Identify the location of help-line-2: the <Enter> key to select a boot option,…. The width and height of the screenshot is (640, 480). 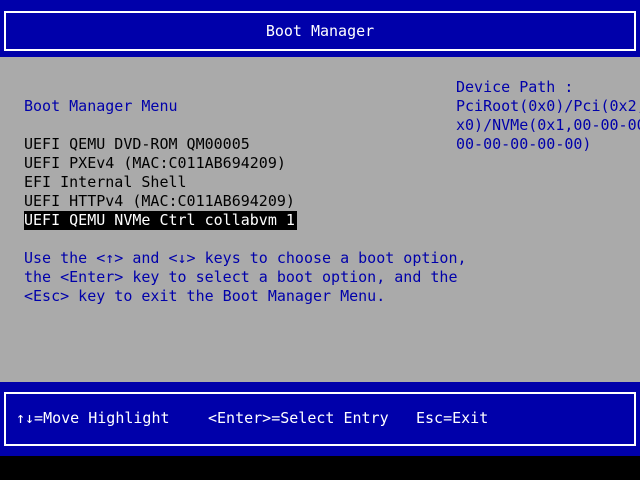
(241, 277).